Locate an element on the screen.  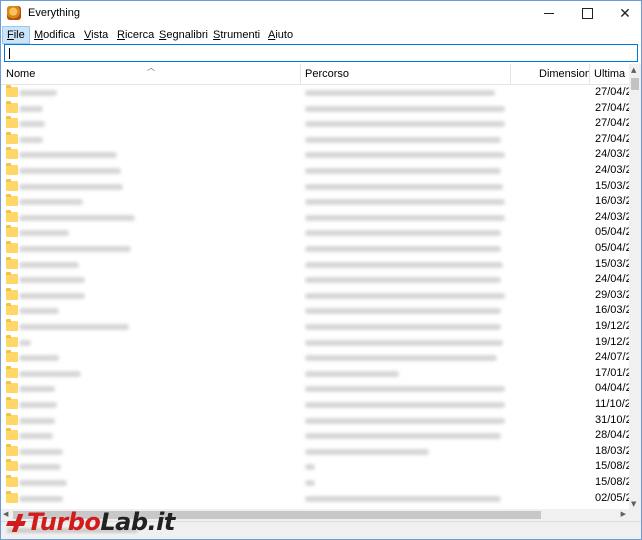
title-bar: Everything ✕ is located at coordinates (321, 13).